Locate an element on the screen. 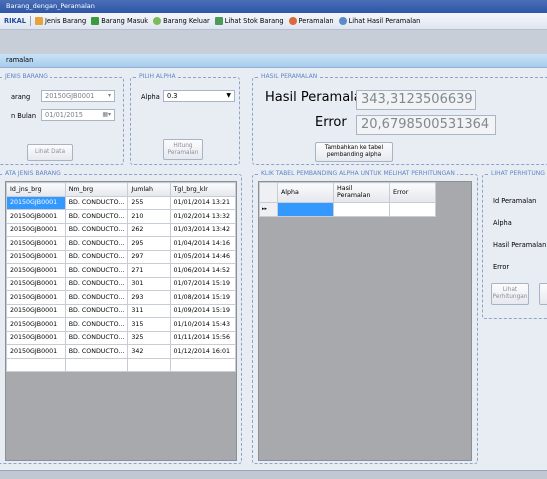 This screenshot has width=547, height=479. table-cell: 01/12/2014 16:01 is located at coordinates (202, 351).